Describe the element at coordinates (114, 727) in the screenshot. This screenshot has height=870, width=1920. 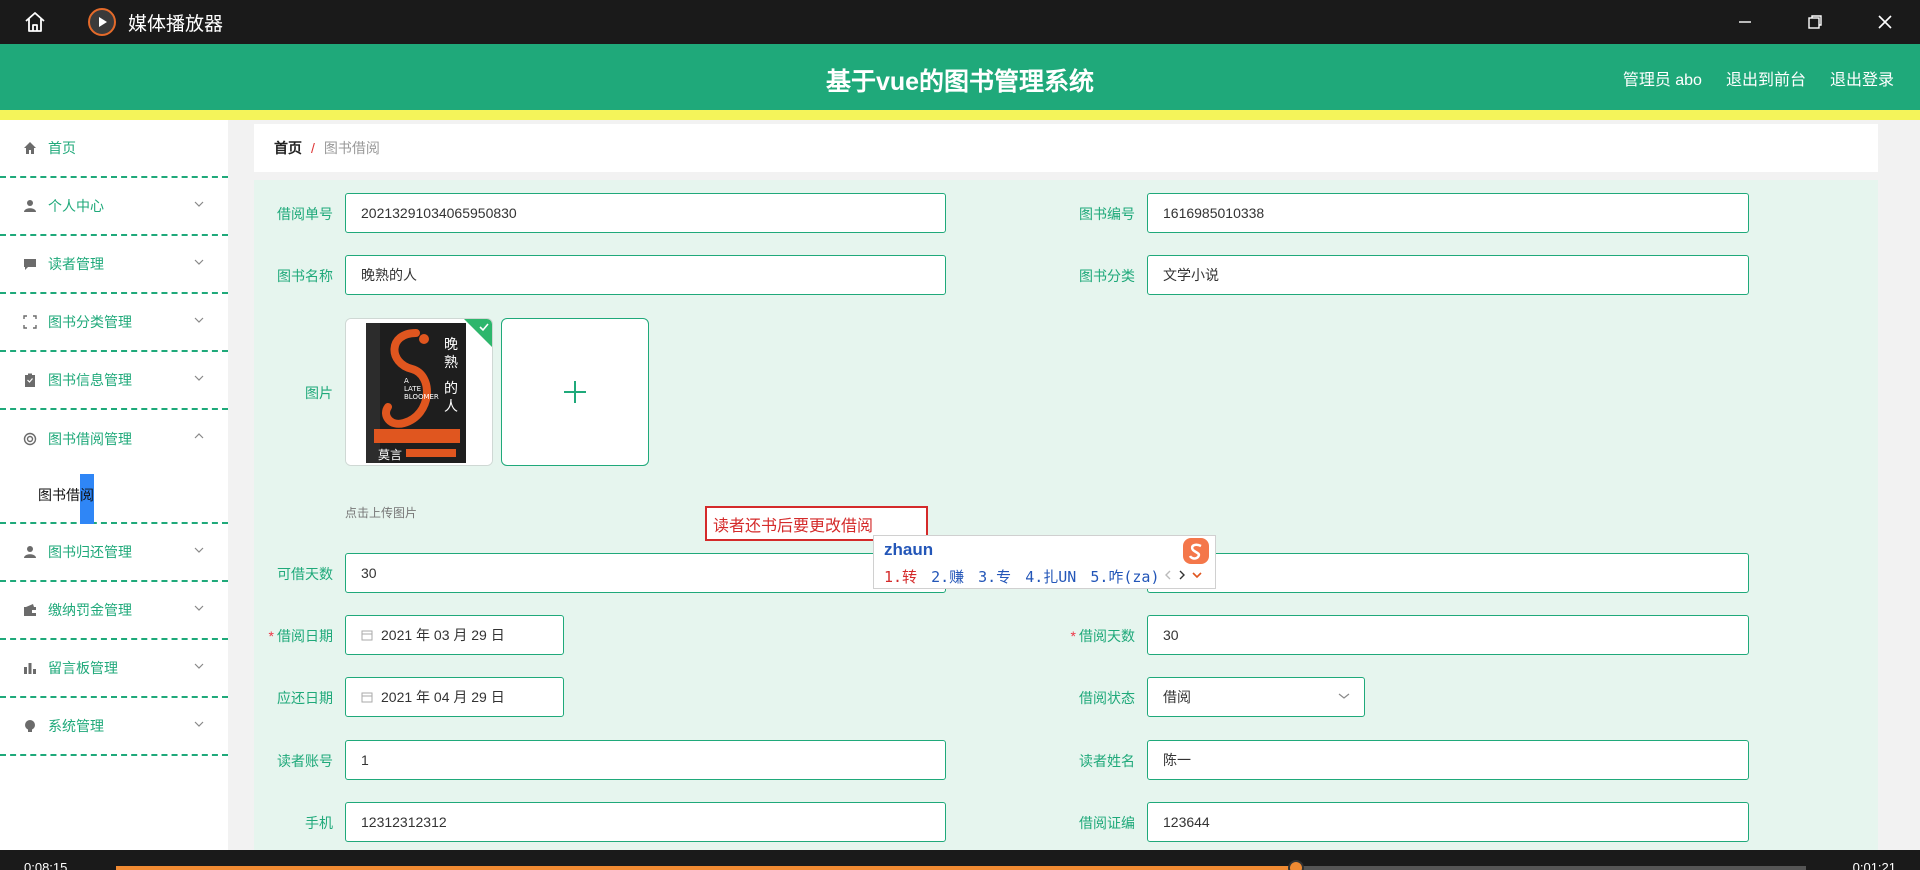
I see `sidebar-item-system-management: 系统管理` at that location.